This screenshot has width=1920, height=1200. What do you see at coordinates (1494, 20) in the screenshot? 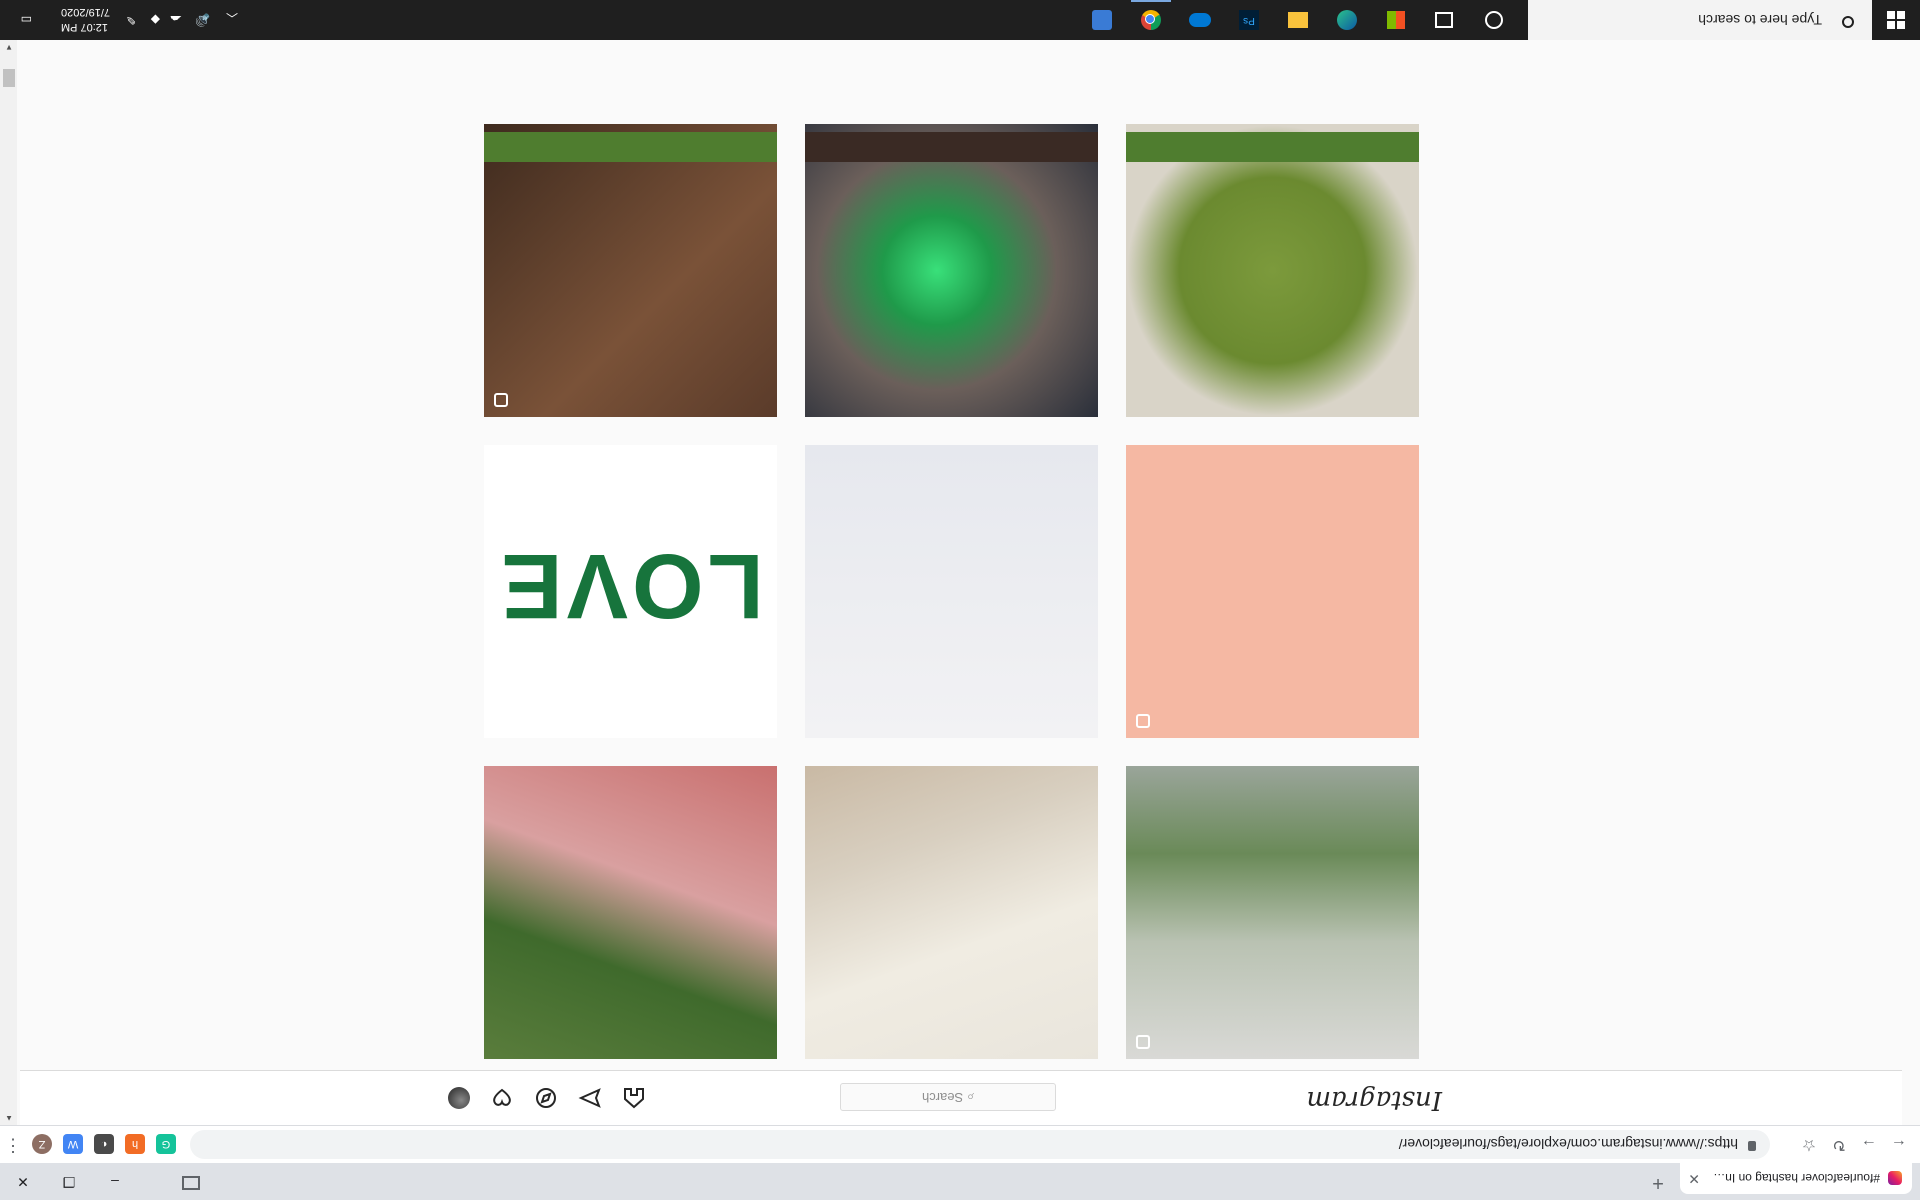
I see `cortana-icon` at bounding box center [1494, 20].